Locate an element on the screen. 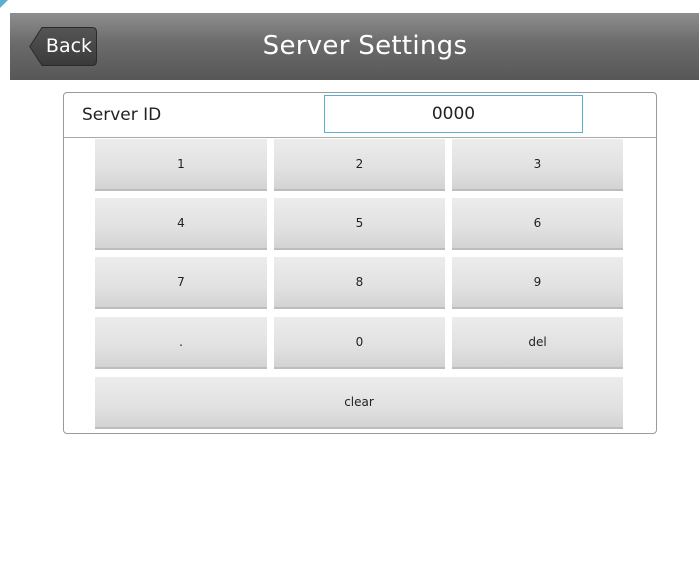 This screenshot has width=699, height=563. key-4: 4 is located at coordinates (181, 224).